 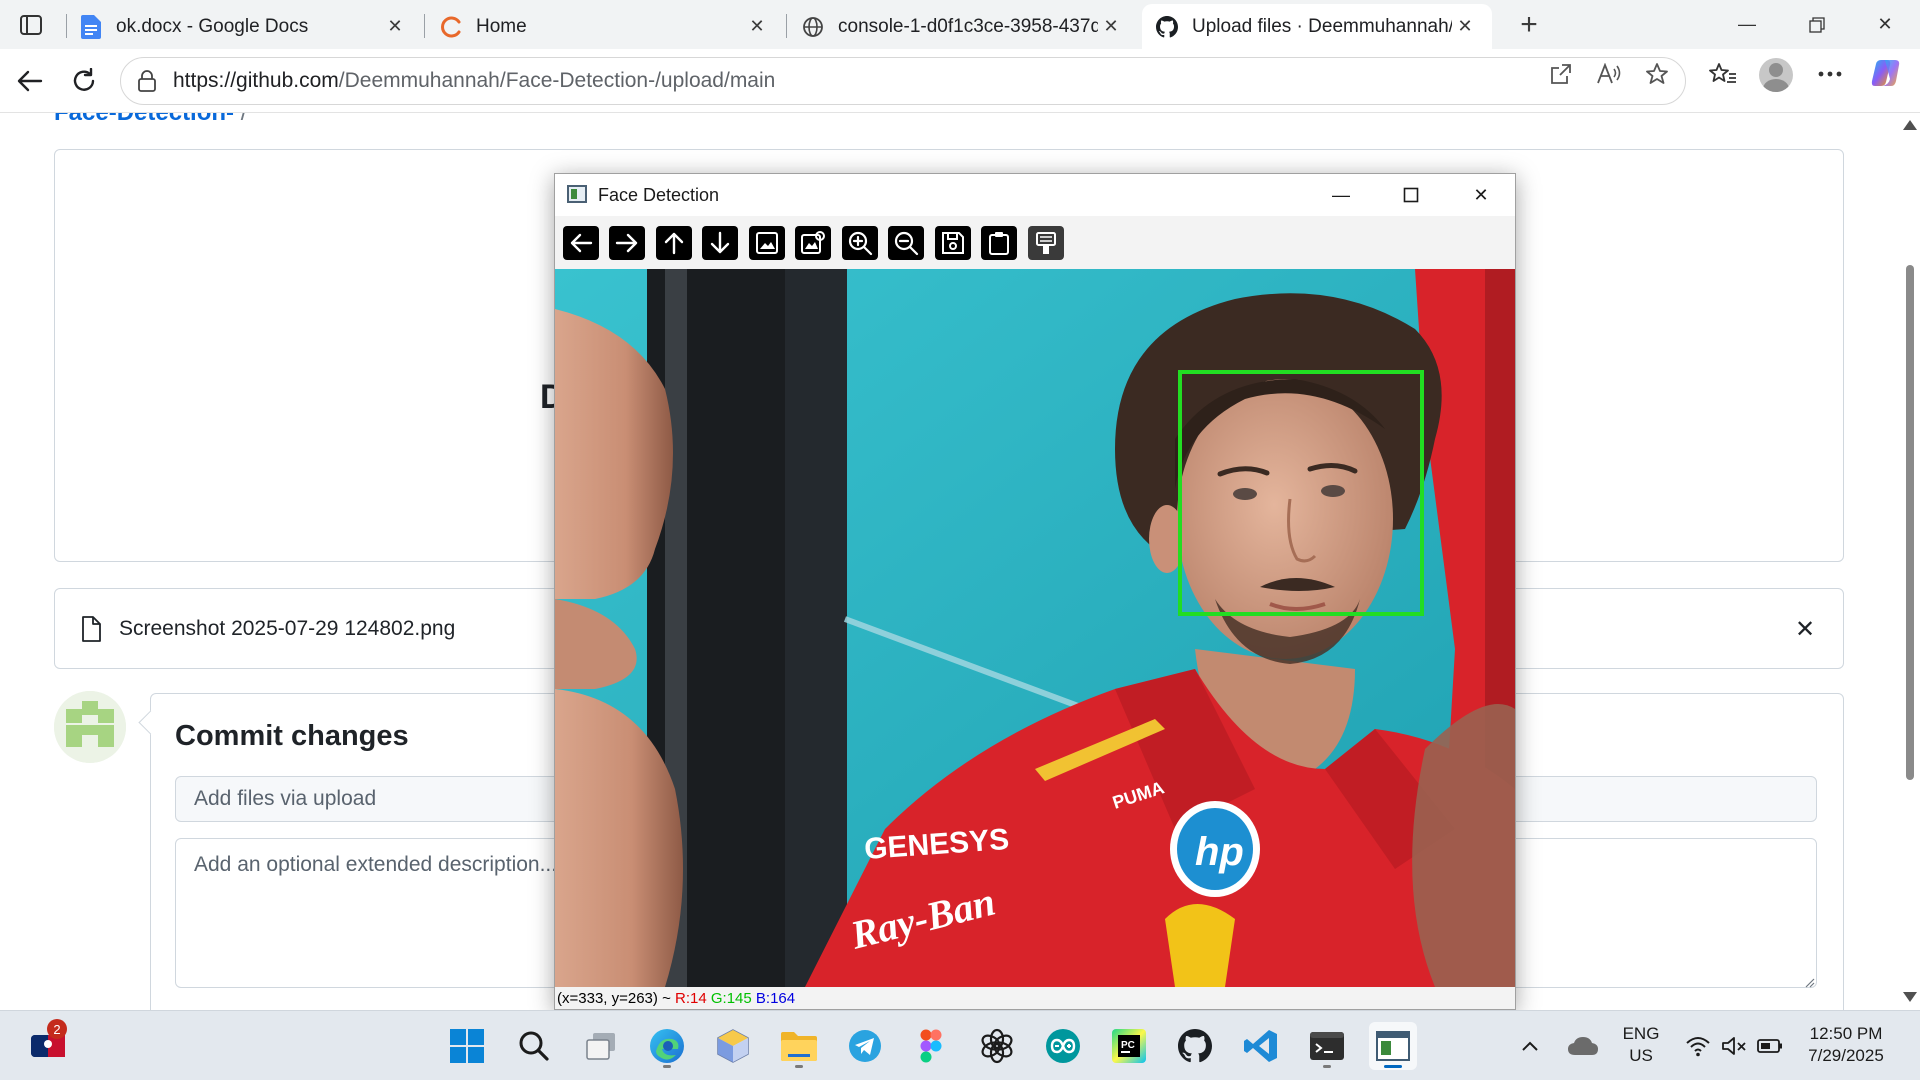 I want to click on tab-google-docs: ok.docx - Google Docs ✕, so click(x=244, y=26).